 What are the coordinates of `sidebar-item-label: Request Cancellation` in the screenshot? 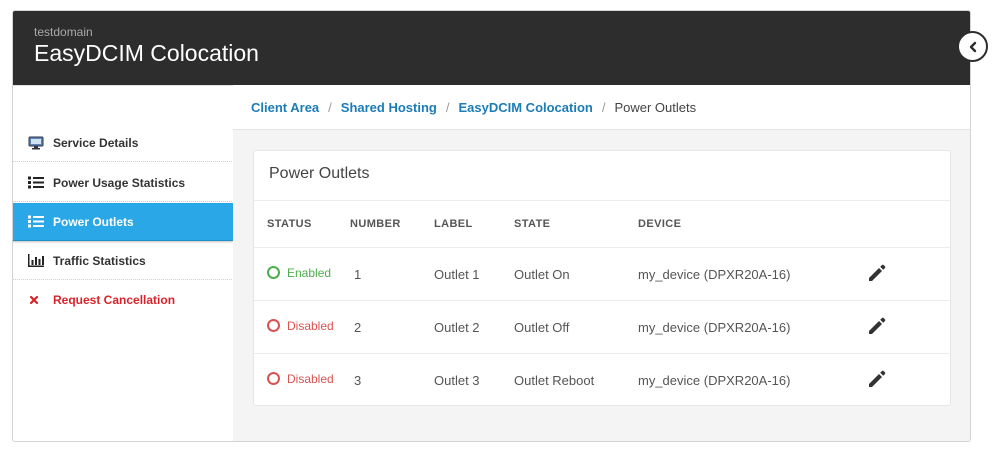 It's located at (114, 300).